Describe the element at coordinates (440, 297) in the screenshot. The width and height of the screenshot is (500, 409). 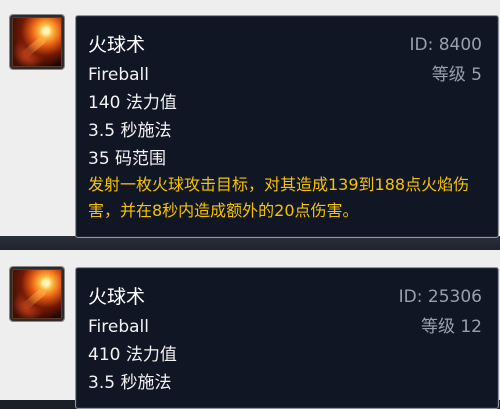
I see `spell-id: ID: 25306` at that location.